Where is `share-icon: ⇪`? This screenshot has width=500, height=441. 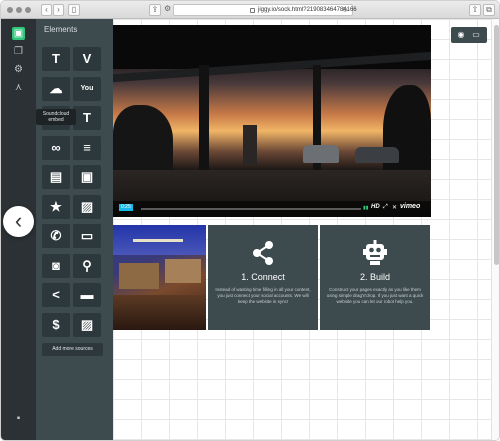
share-icon: ⇪ is located at coordinates (155, 10).